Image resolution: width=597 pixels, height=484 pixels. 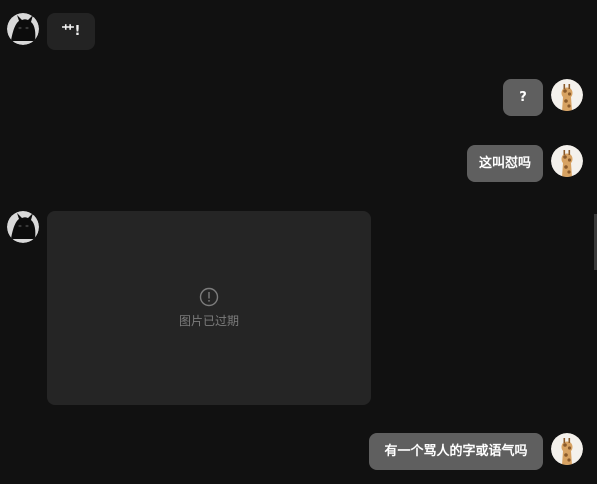 What do you see at coordinates (456, 451) in the screenshot?
I see `message-bubble-outgoing: 有一个骂人的字或语气吗` at bounding box center [456, 451].